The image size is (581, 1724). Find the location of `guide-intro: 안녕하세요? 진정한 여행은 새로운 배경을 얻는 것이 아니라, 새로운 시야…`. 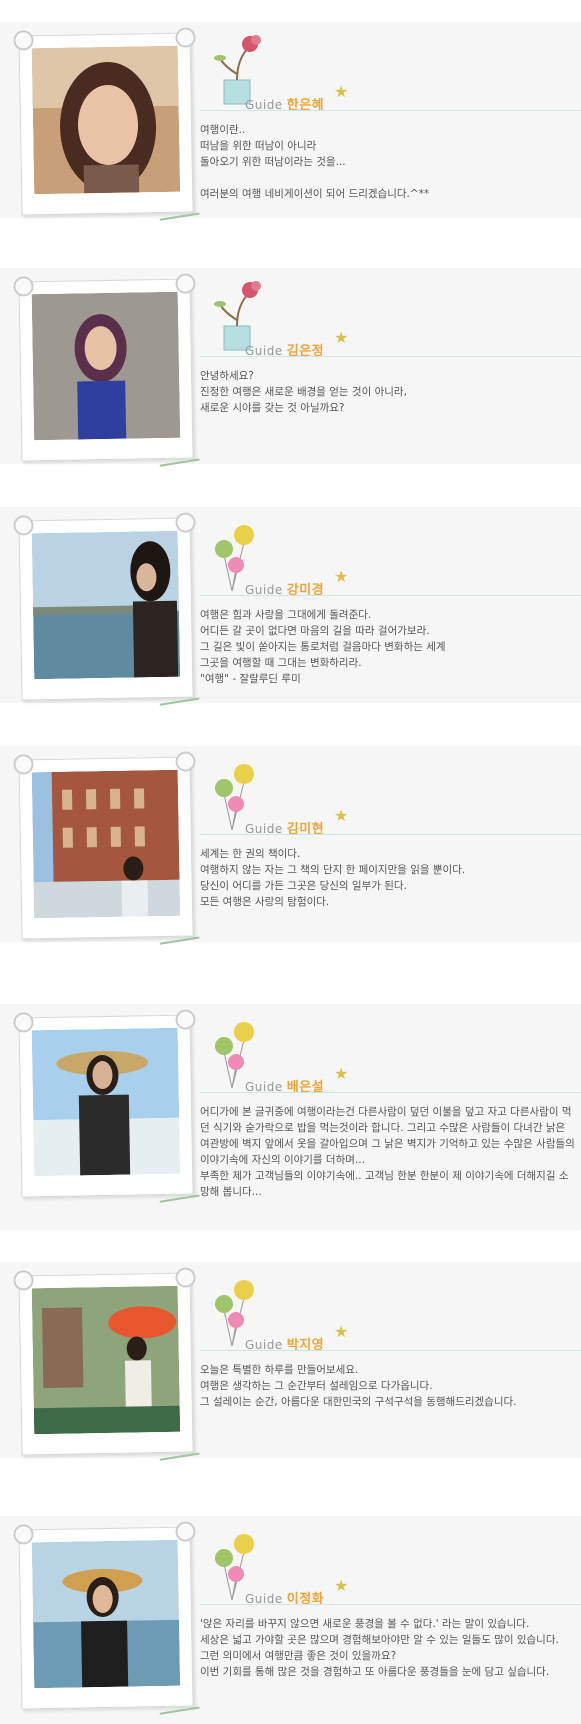

guide-intro: 안녕하세요? 진정한 여행은 새로운 배경을 얻는 것이 아니라, 새로운 시야… is located at coordinates (303, 392).